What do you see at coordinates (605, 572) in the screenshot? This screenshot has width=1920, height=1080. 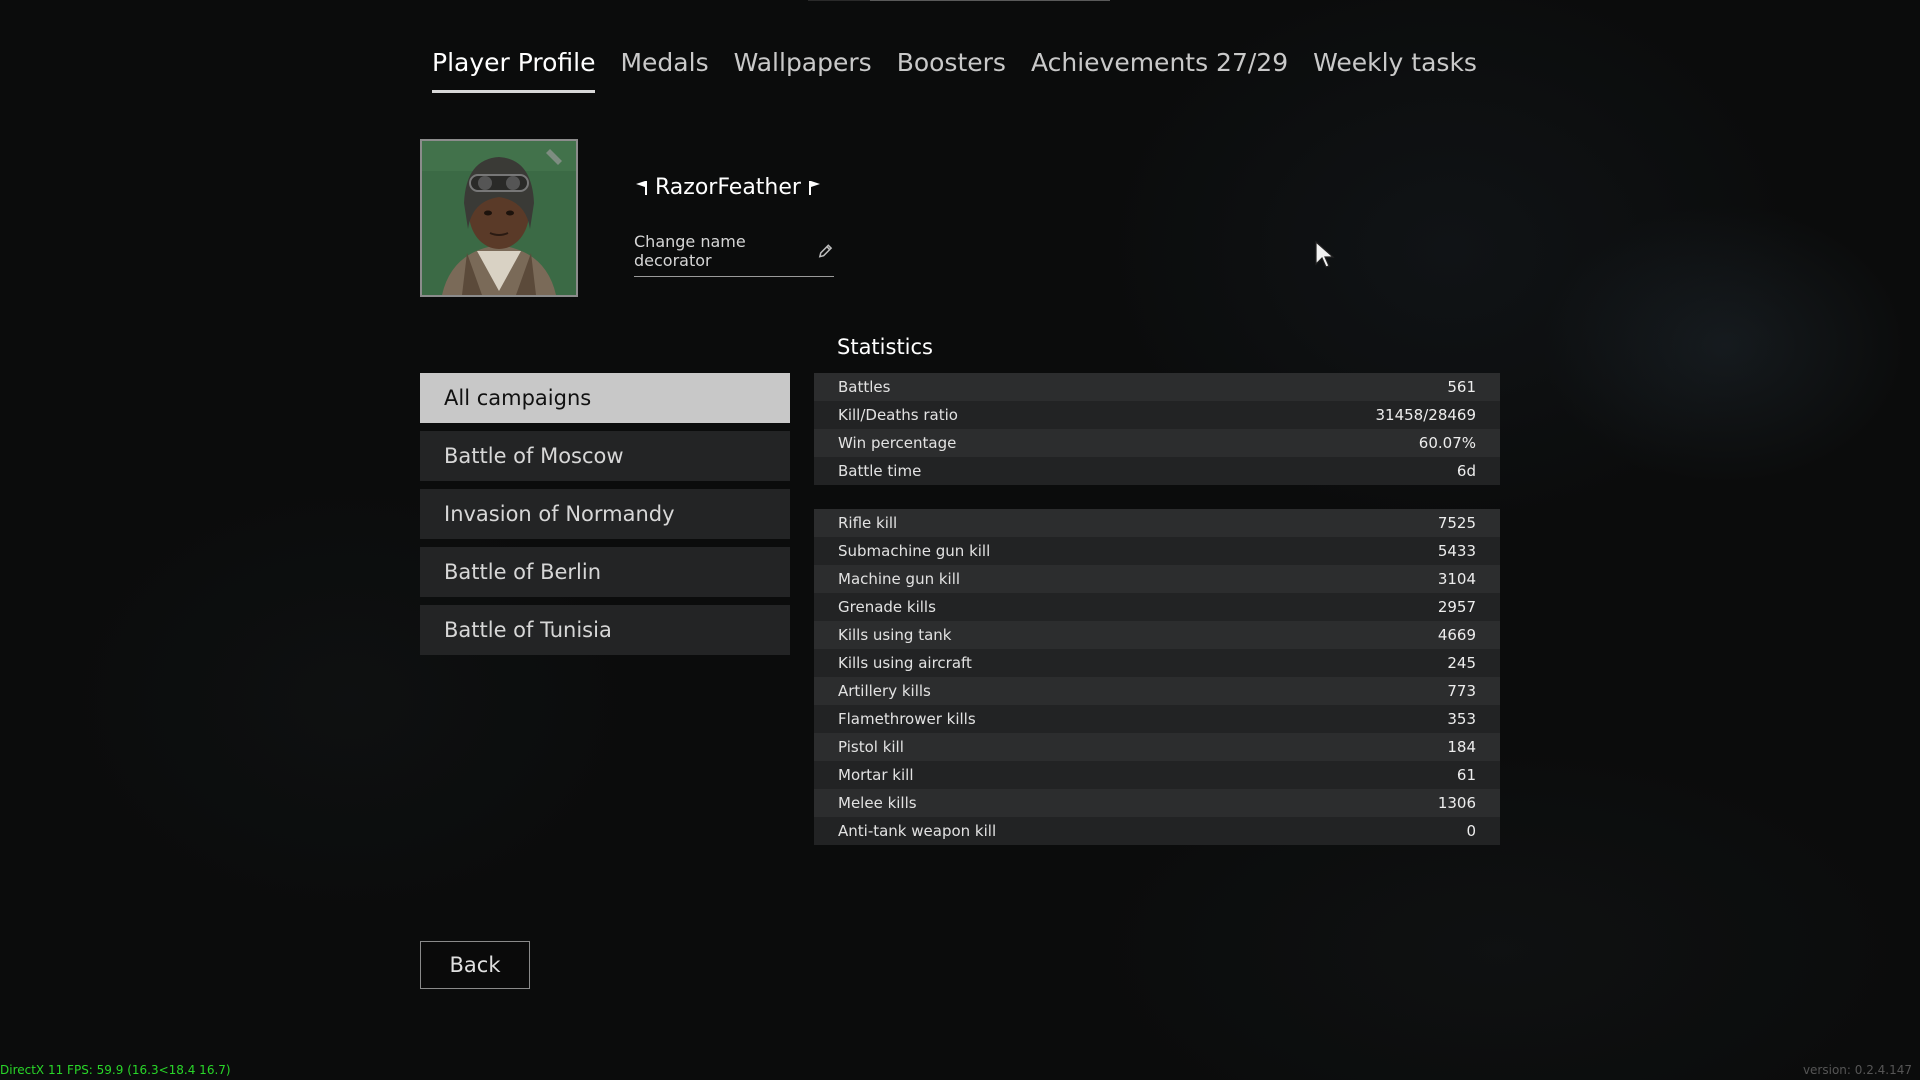 I see `campaign-berlin: Battle of Berlin` at bounding box center [605, 572].